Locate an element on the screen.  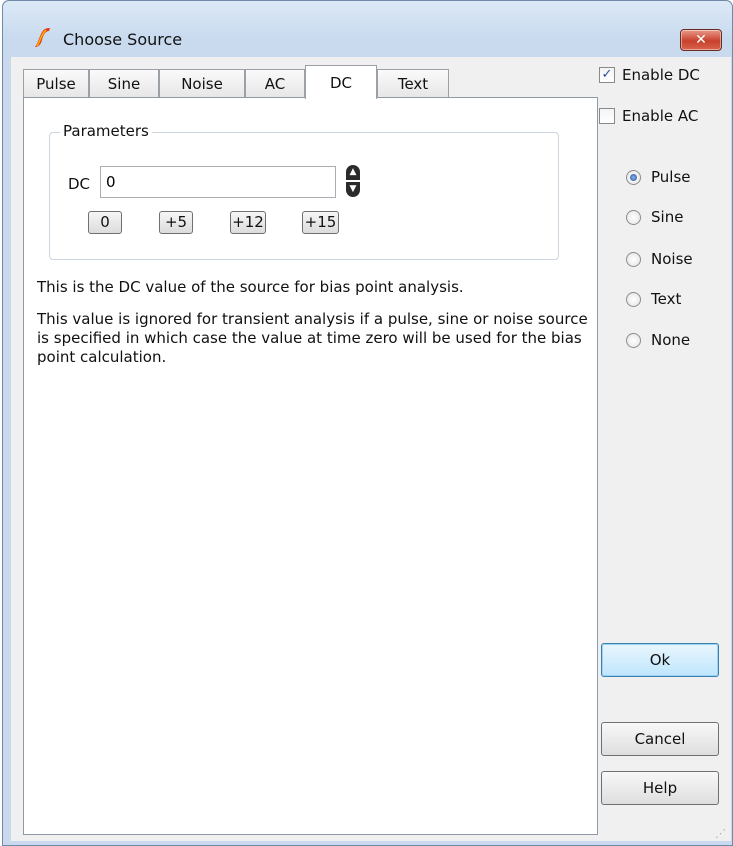
radio-selected-icon is located at coordinates (633, 177).